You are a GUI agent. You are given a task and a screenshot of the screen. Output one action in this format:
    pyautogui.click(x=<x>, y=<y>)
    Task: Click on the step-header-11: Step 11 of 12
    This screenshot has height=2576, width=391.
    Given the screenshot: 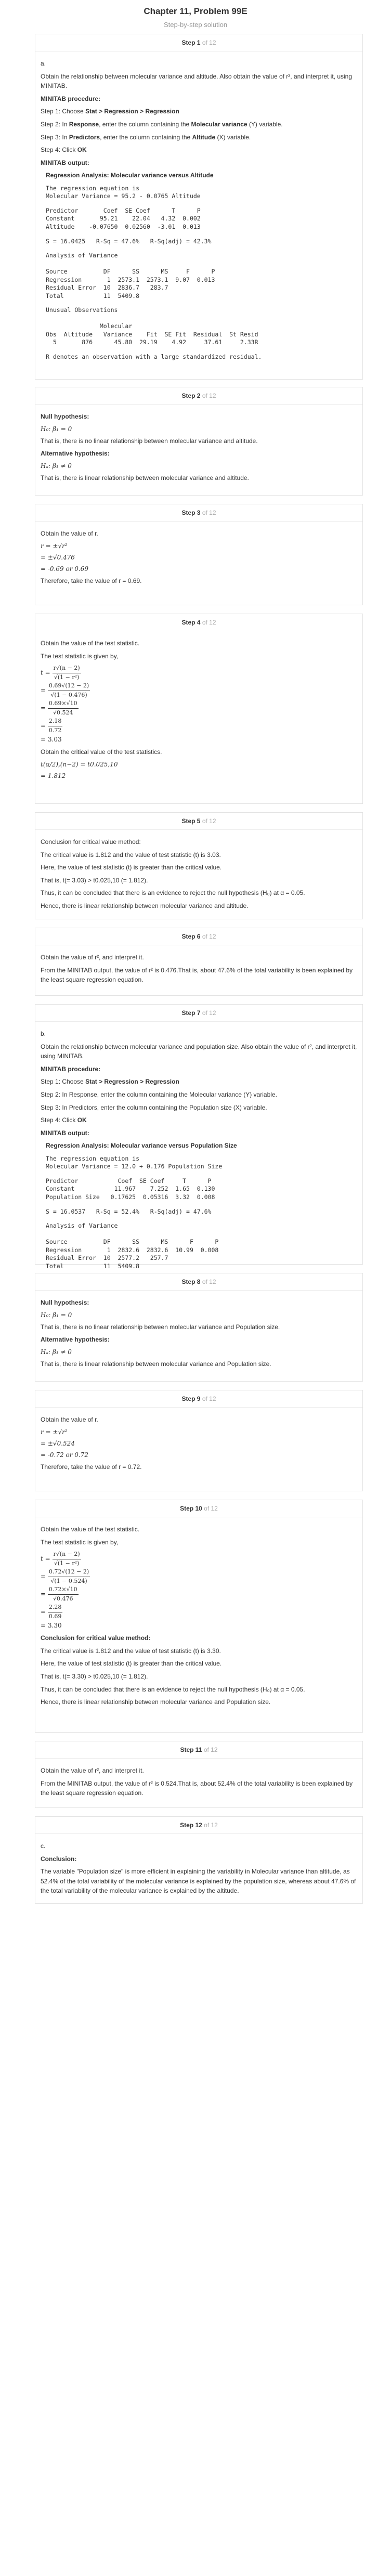 What is the action you would take?
    pyautogui.click(x=199, y=1750)
    